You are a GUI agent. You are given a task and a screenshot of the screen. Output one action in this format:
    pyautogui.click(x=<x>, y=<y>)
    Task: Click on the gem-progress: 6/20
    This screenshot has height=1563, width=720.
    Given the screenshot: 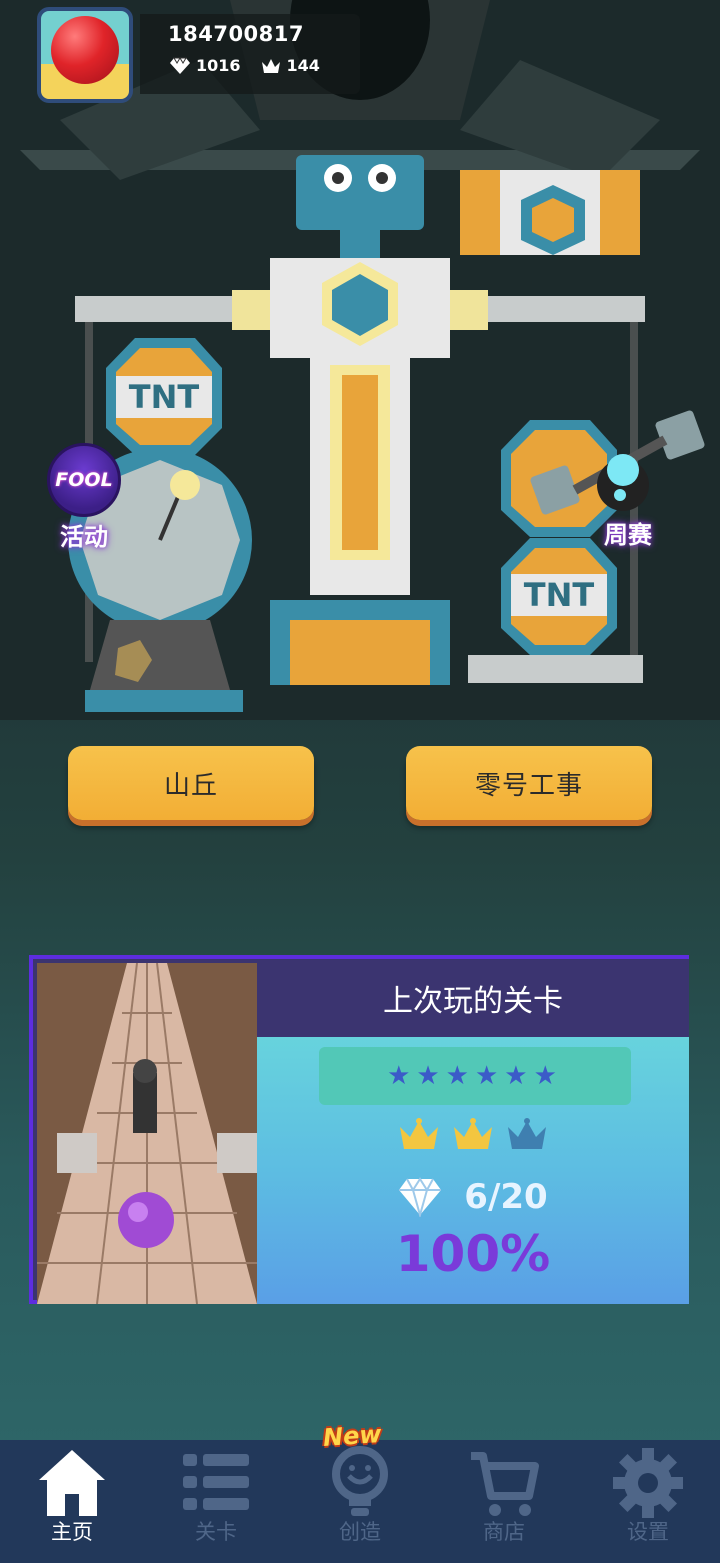 What is the action you would take?
    pyautogui.click(x=473, y=1197)
    